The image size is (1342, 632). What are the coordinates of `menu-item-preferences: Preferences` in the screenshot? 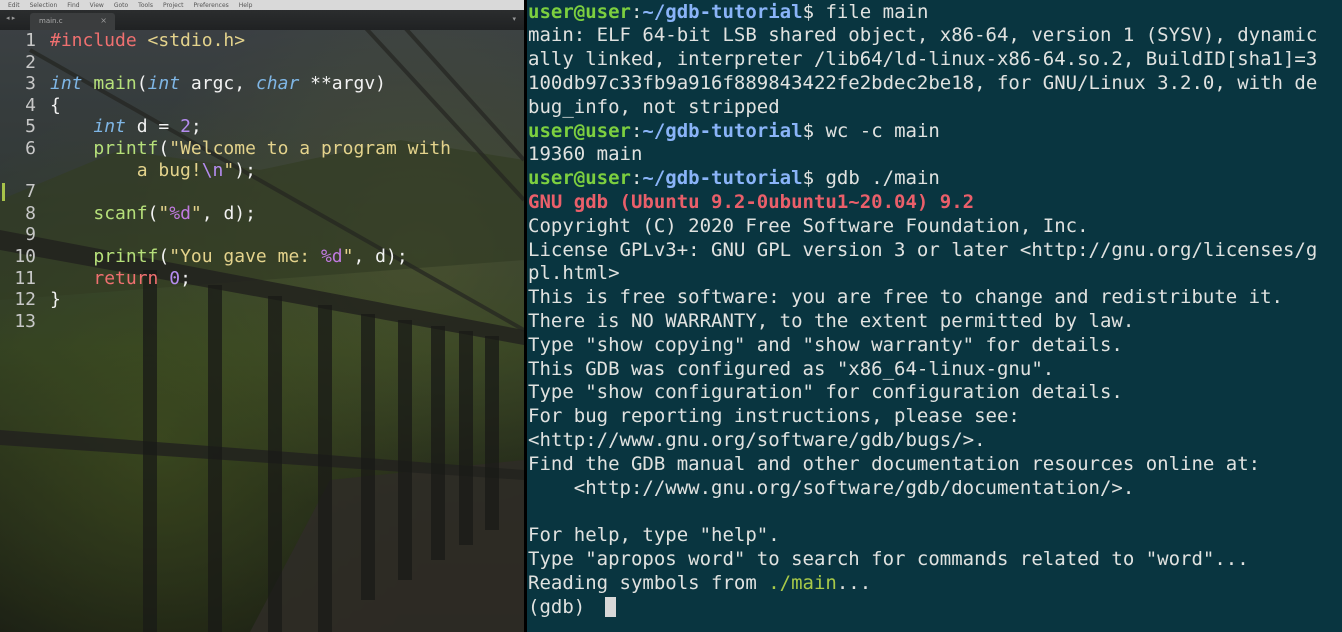 It's located at (210, 5).